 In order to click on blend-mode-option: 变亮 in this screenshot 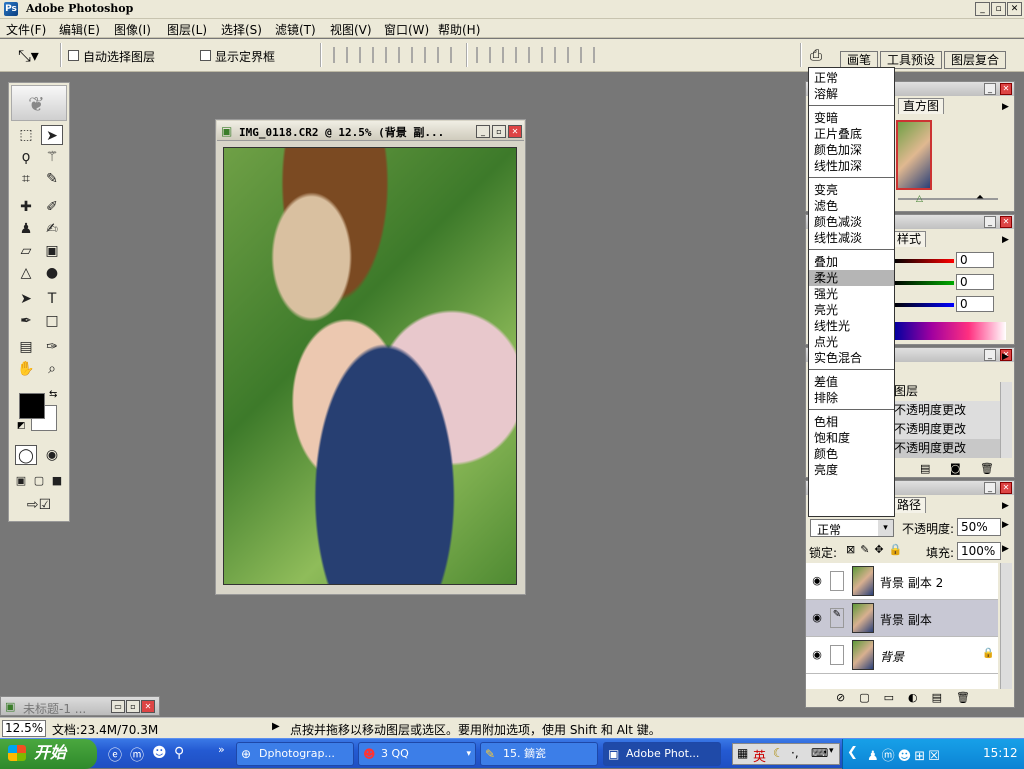, I will do `click(851, 190)`.